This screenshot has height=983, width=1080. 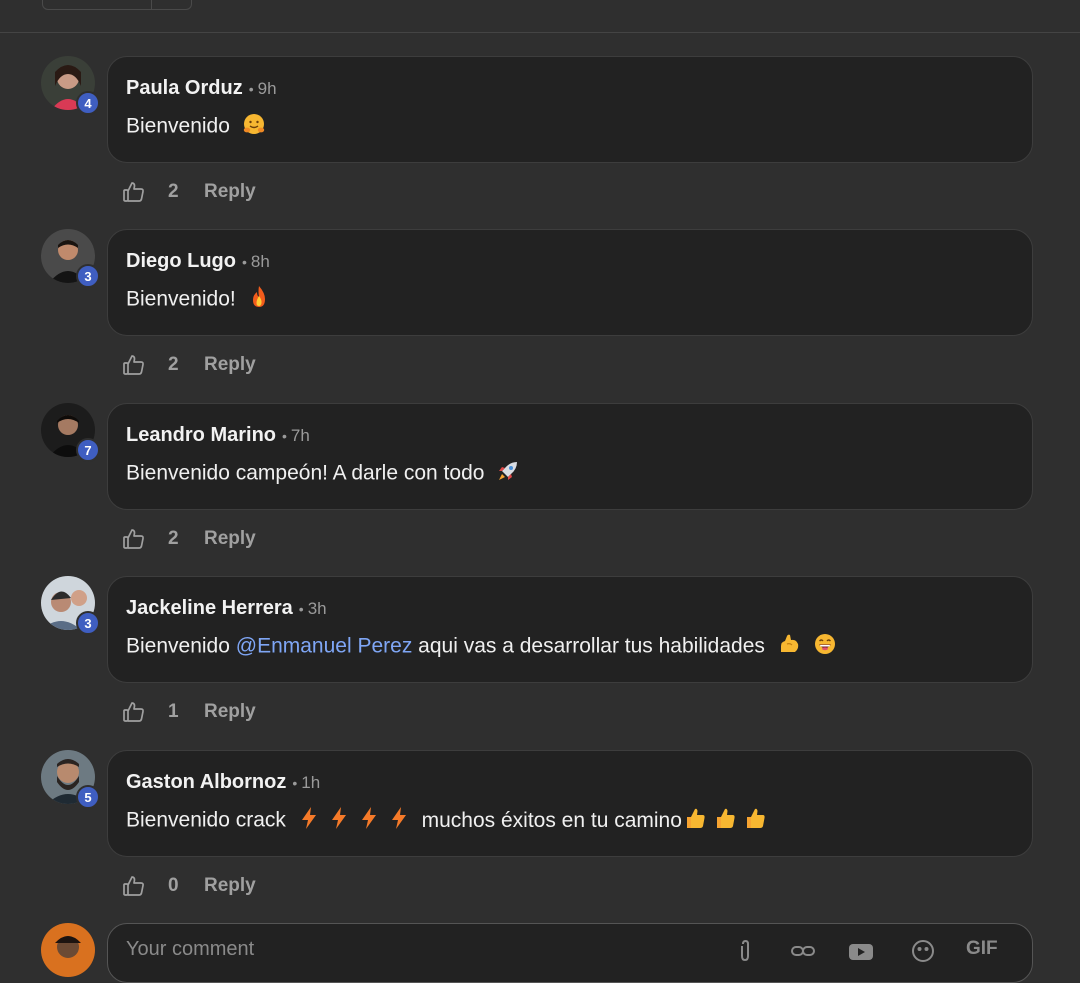 I want to click on timestamp: 1h, so click(x=310, y=782).